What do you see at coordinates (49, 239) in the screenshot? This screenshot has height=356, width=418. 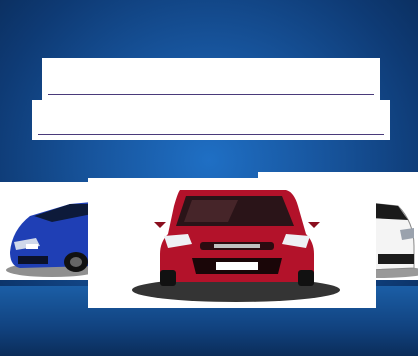 I see `blue-car-image` at bounding box center [49, 239].